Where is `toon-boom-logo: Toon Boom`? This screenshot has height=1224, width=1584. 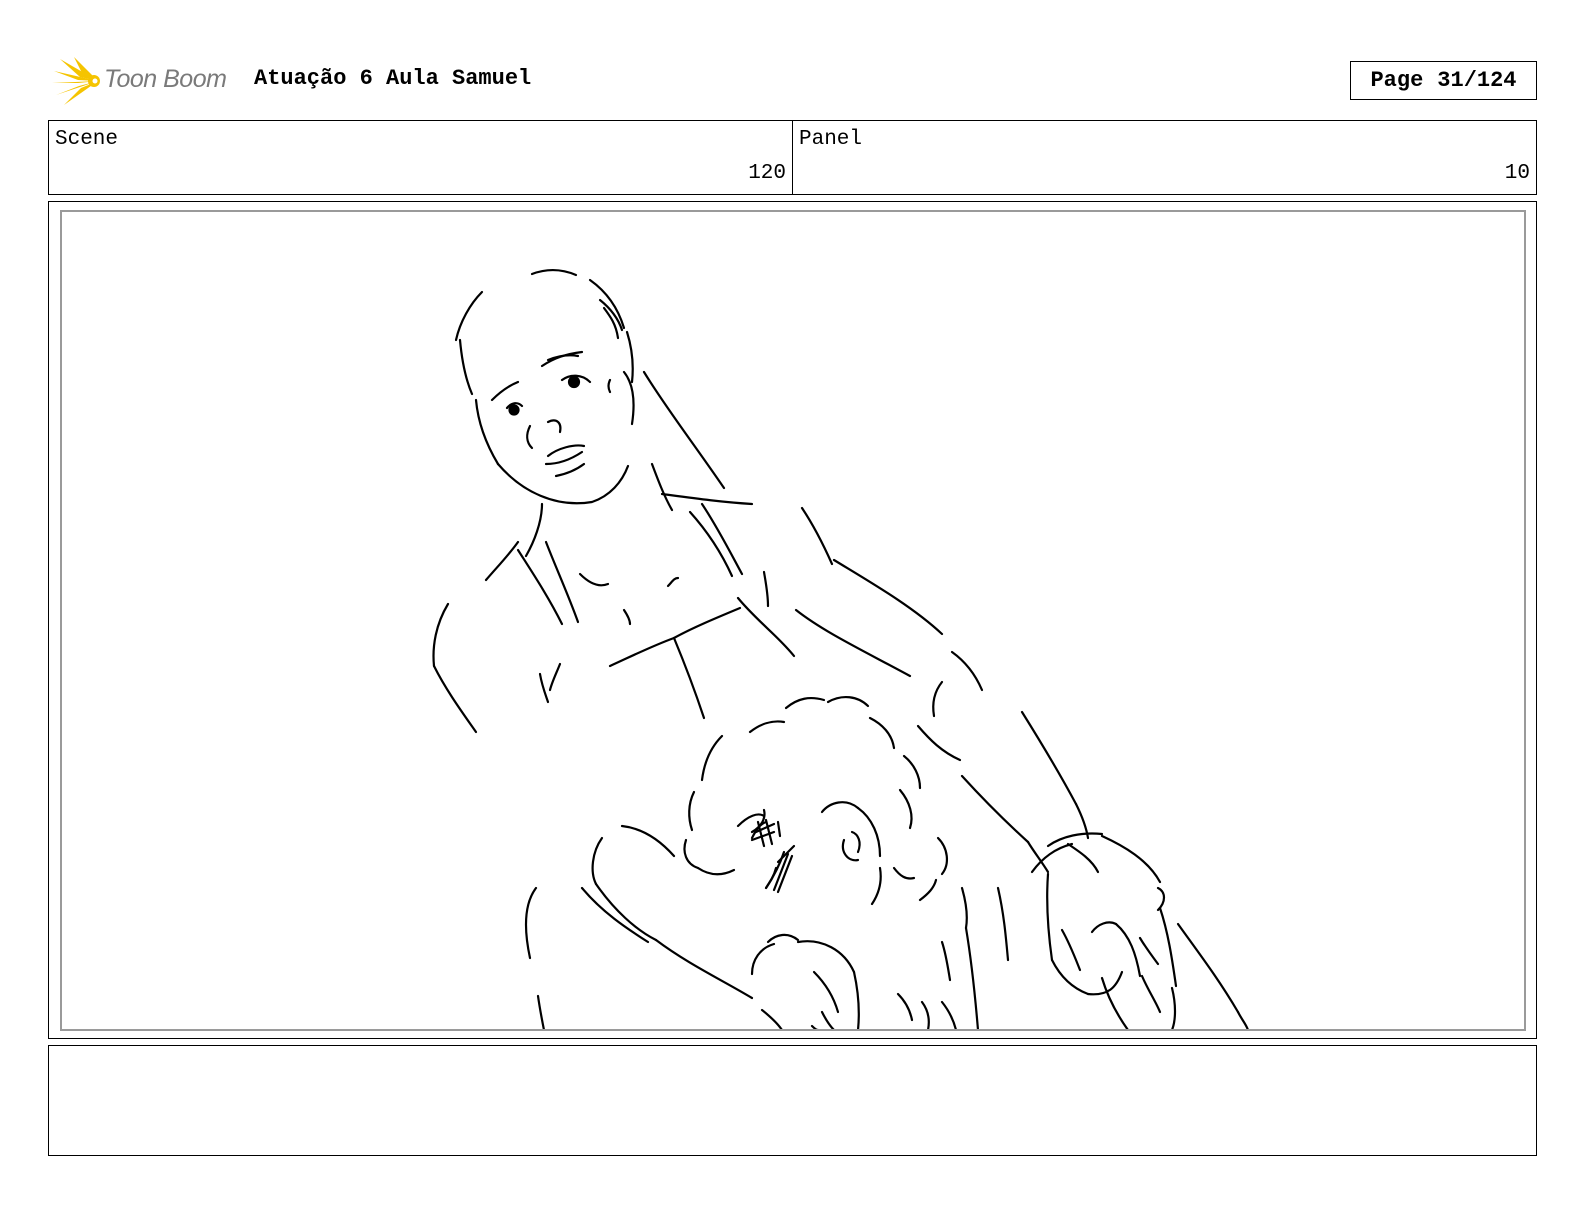 toon-boom-logo: Toon Boom is located at coordinates (147, 81).